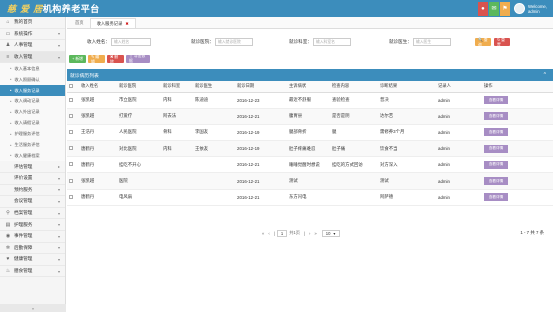 This screenshot has height=312, width=553. What do you see at coordinates (32, 23) in the screenshot?
I see `sidebar-item-home: ⌂ 我的首页` at bounding box center [32, 23].